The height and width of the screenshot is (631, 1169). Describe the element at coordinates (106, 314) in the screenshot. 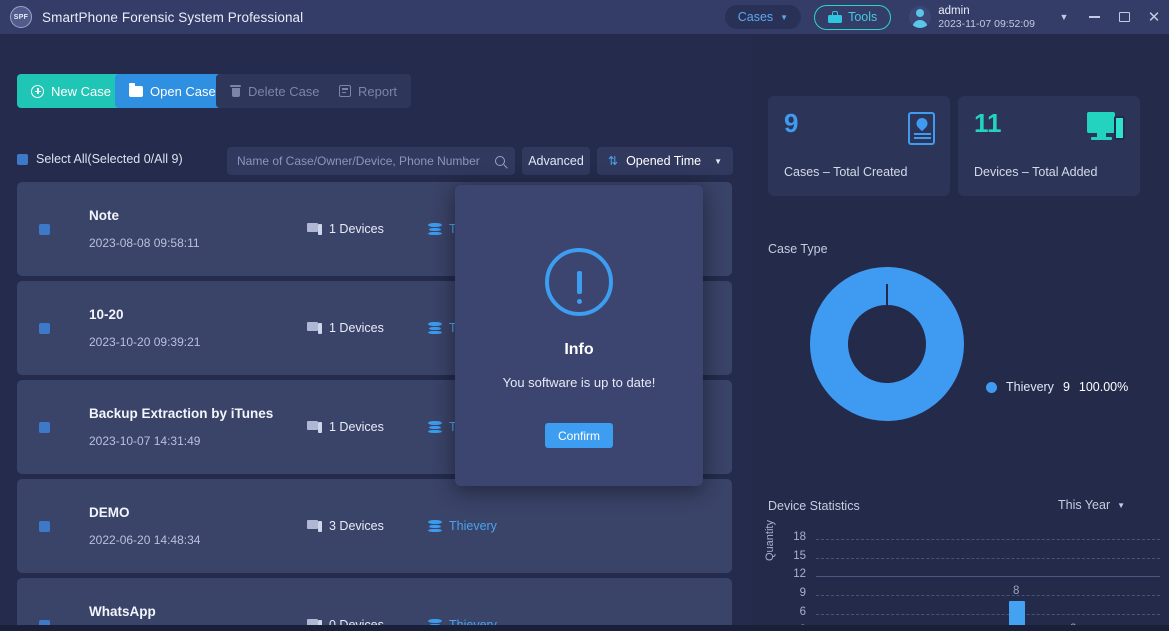

I see `case-name: 10-20` at that location.